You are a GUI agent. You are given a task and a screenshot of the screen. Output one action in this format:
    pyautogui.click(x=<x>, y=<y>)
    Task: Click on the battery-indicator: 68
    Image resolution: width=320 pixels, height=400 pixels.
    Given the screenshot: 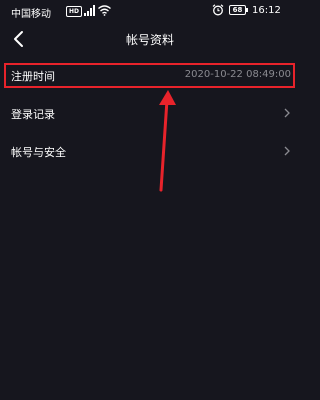 What is the action you would take?
    pyautogui.click(x=238, y=10)
    